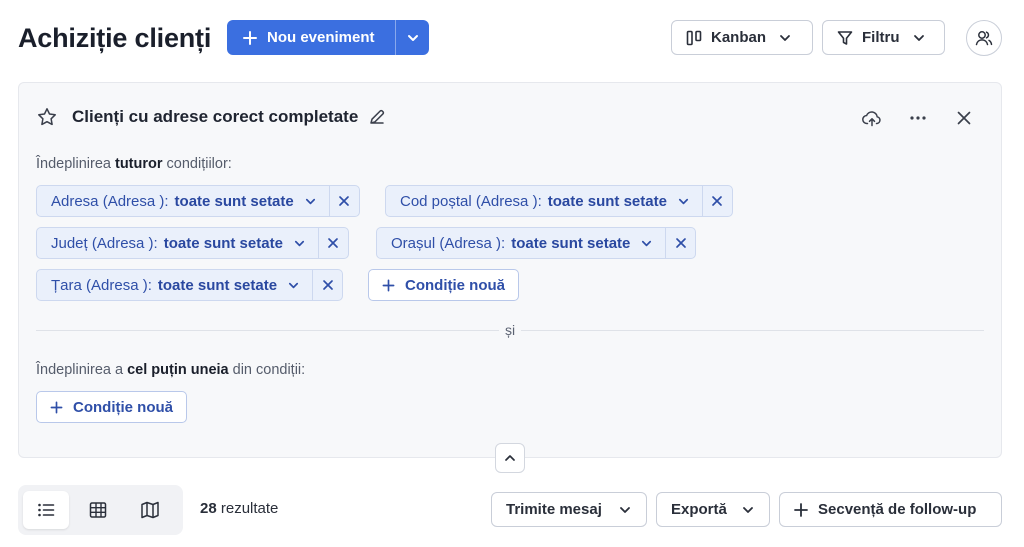 Image resolution: width=1024 pixels, height=547 pixels. What do you see at coordinates (197, 164) in the screenshot?
I see `intro-text: condițiilor:` at bounding box center [197, 164].